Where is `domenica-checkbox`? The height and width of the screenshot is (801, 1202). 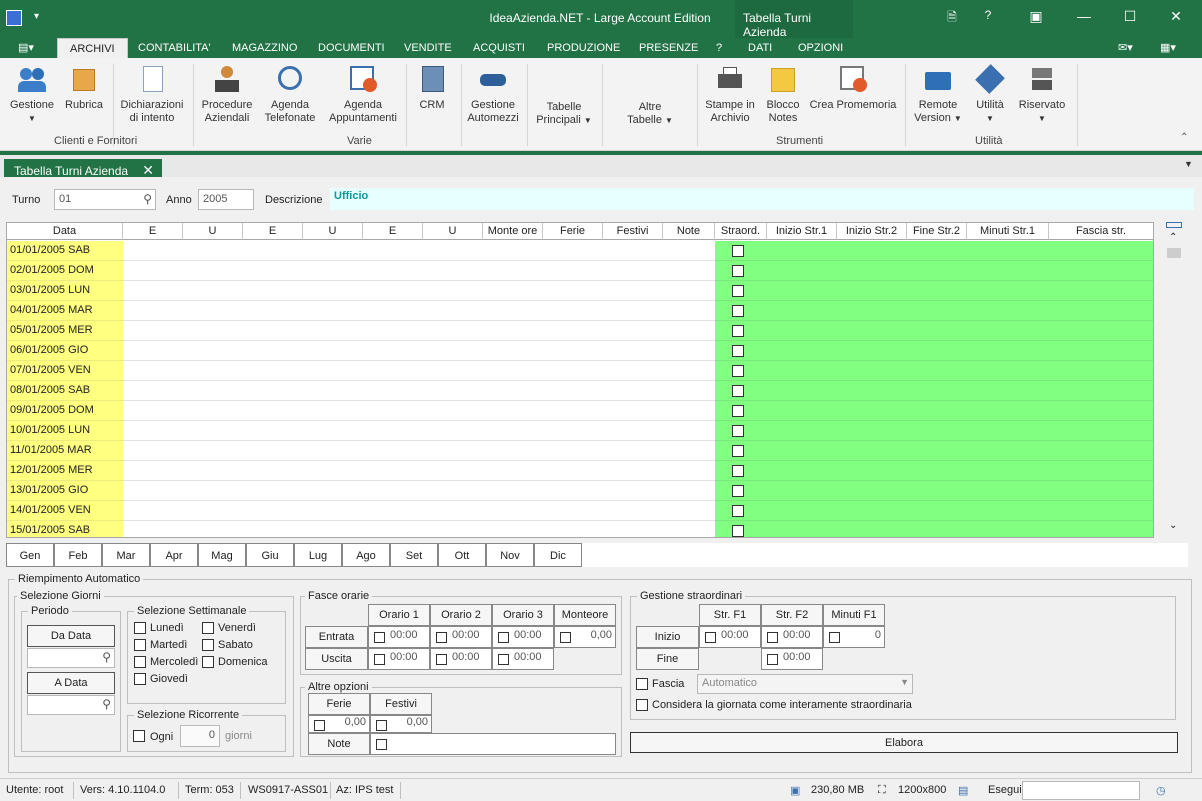 domenica-checkbox is located at coordinates (208, 662).